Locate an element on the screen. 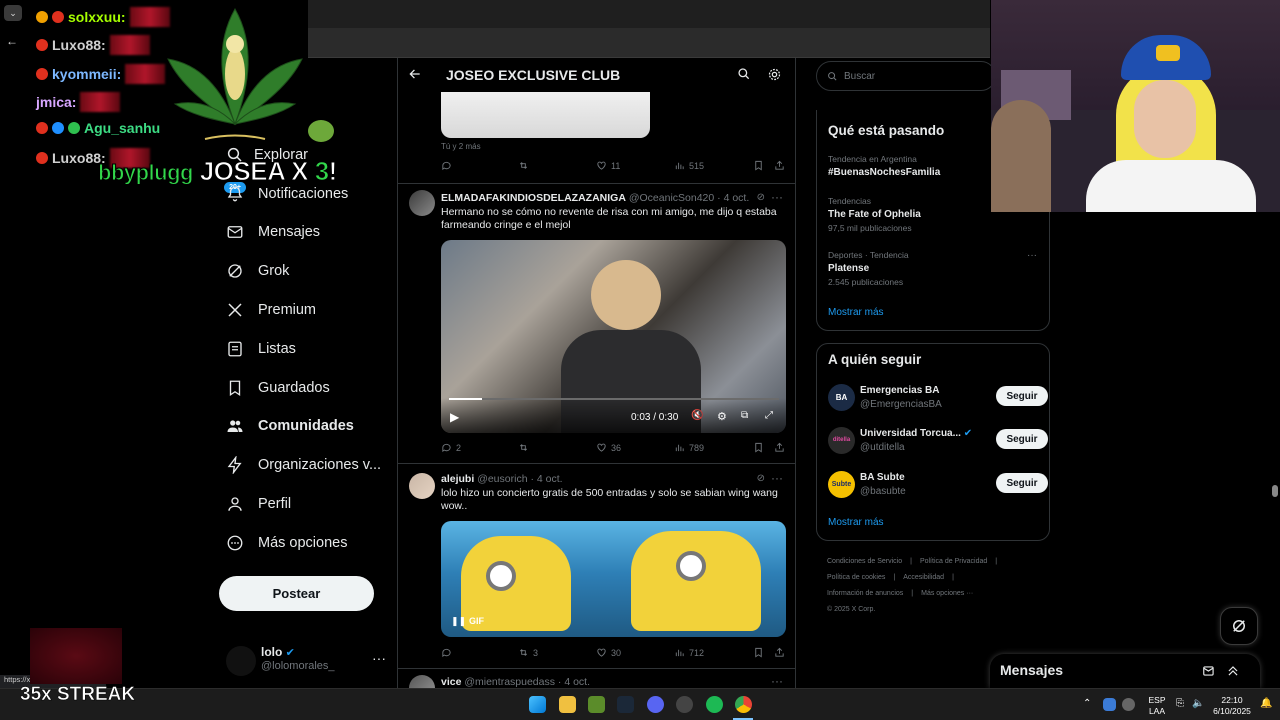 This screenshot has width=1280, height=720. steam-icon is located at coordinates (625, 704).